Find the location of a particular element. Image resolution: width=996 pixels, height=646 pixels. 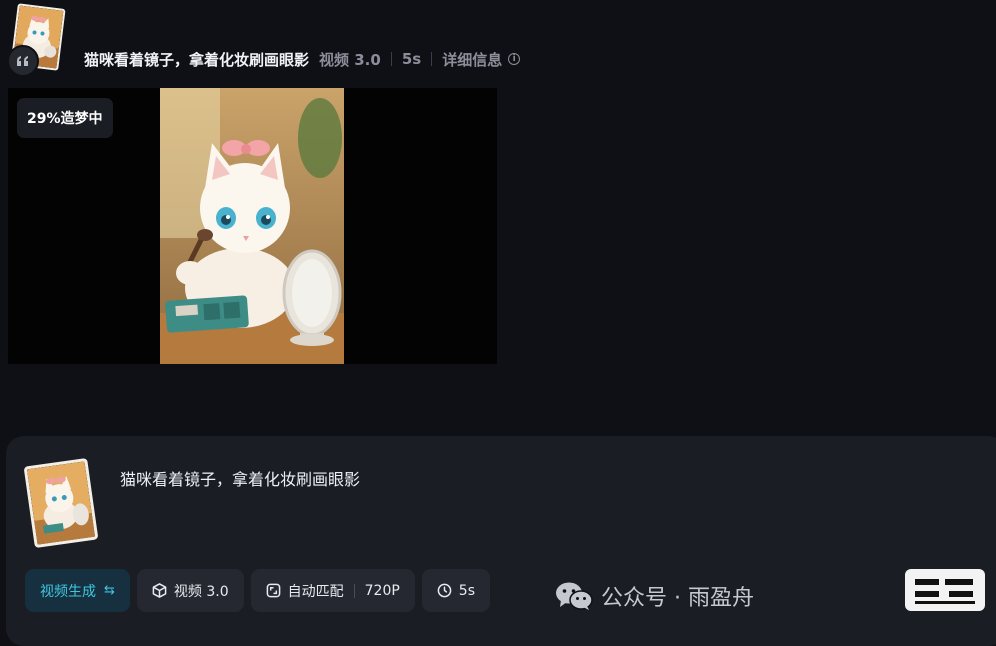

duration-selector: 5s is located at coordinates (455, 590).